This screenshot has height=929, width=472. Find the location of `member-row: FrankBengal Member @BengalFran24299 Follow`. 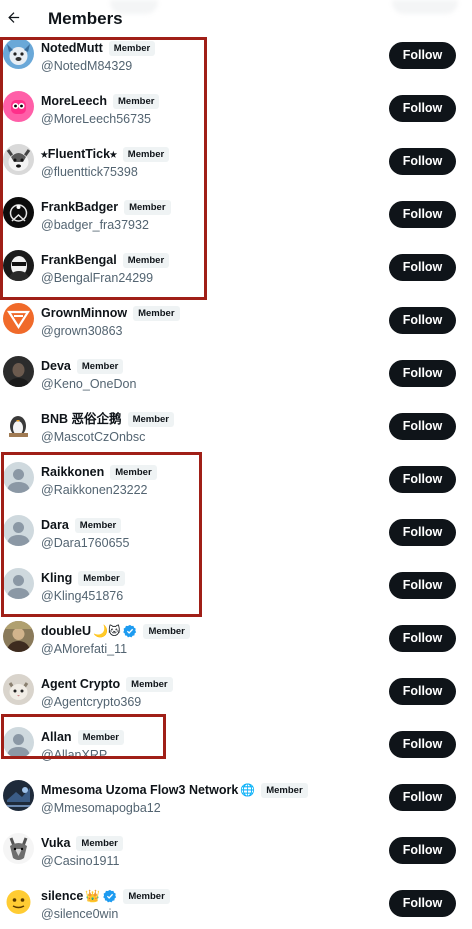

member-row: FrankBengal Member @BengalFran24299 Follow is located at coordinates (236, 266).